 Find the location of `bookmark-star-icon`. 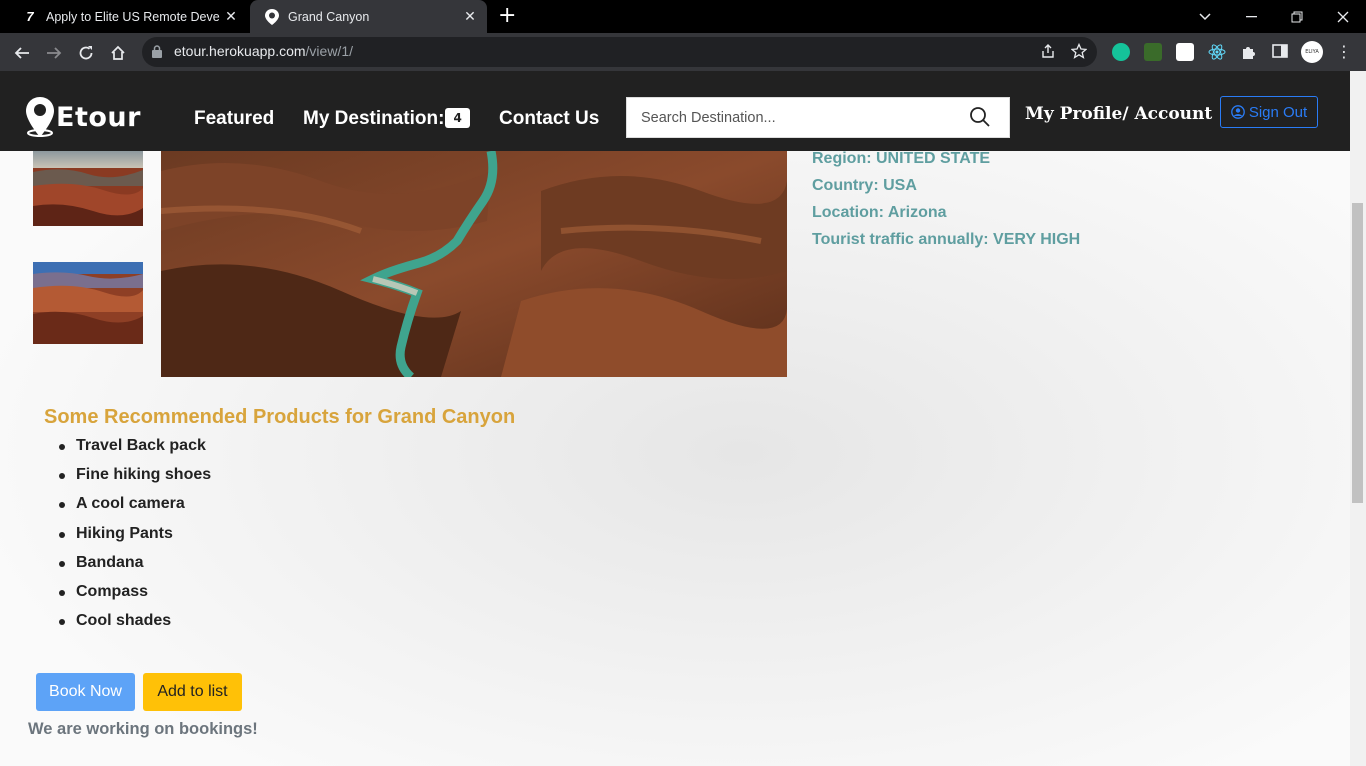

bookmark-star-icon is located at coordinates (1079, 52).